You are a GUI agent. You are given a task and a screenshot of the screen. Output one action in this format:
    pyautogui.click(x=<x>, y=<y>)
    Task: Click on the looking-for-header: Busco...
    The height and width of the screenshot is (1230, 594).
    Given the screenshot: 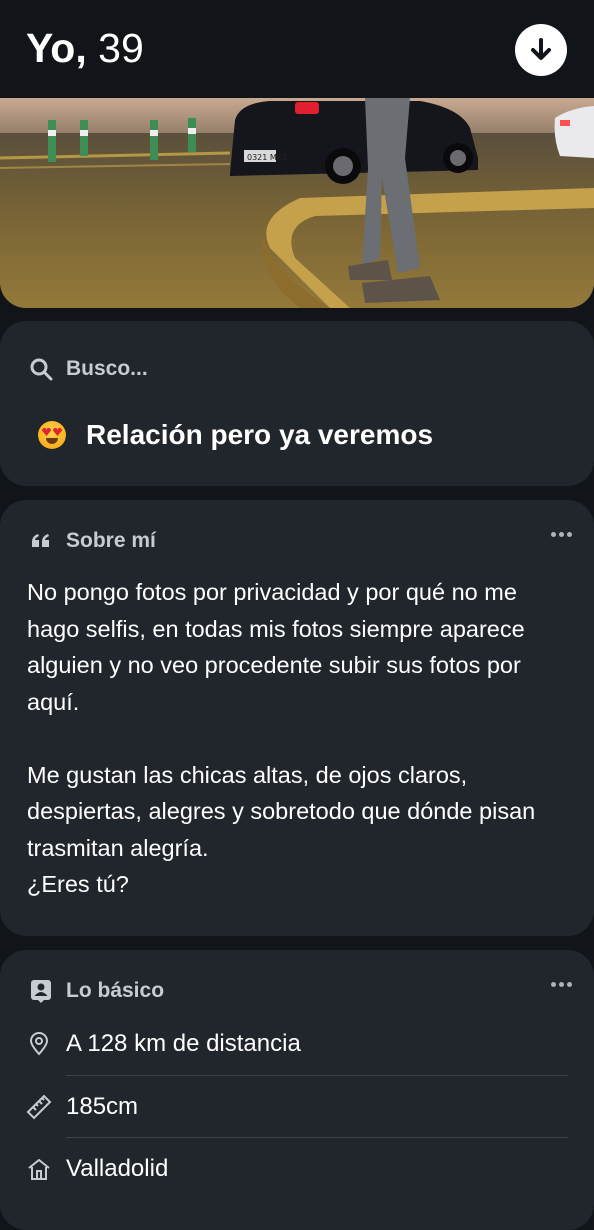 What is the action you would take?
    pyautogui.click(x=88, y=369)
    